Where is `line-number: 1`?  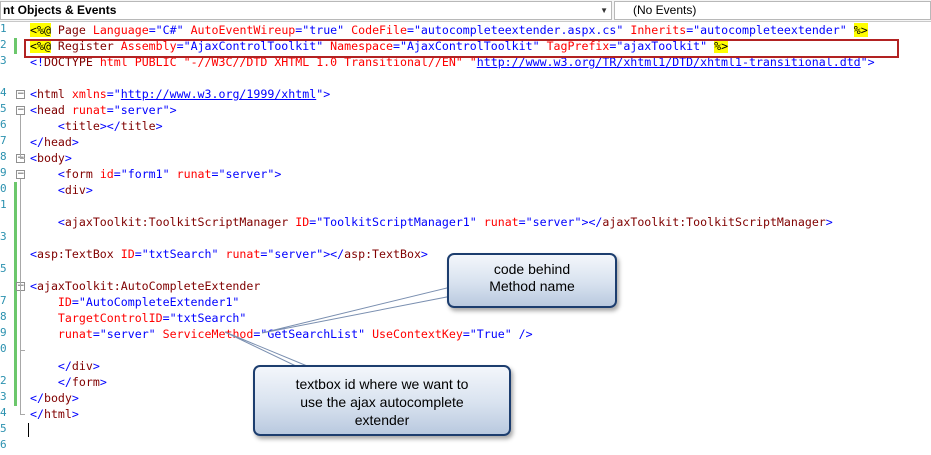
line-number: 1 is located at coordinates (3, 204).